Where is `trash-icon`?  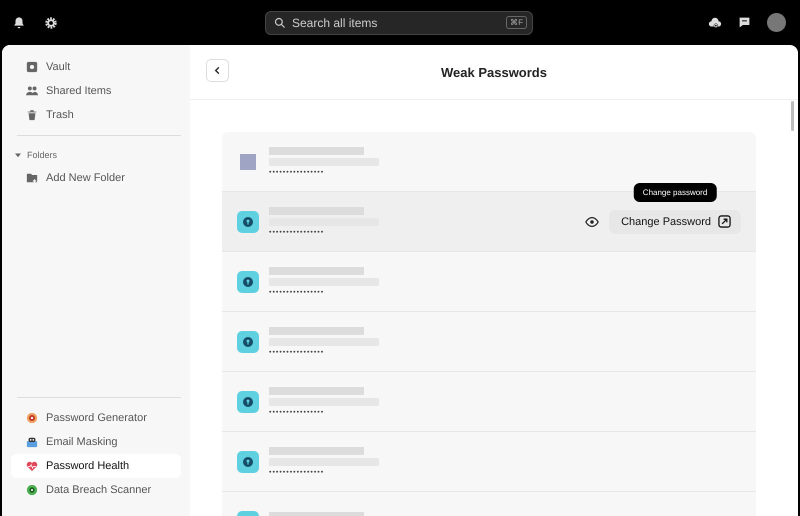 trash-icon is located at coordinates (32, 115).